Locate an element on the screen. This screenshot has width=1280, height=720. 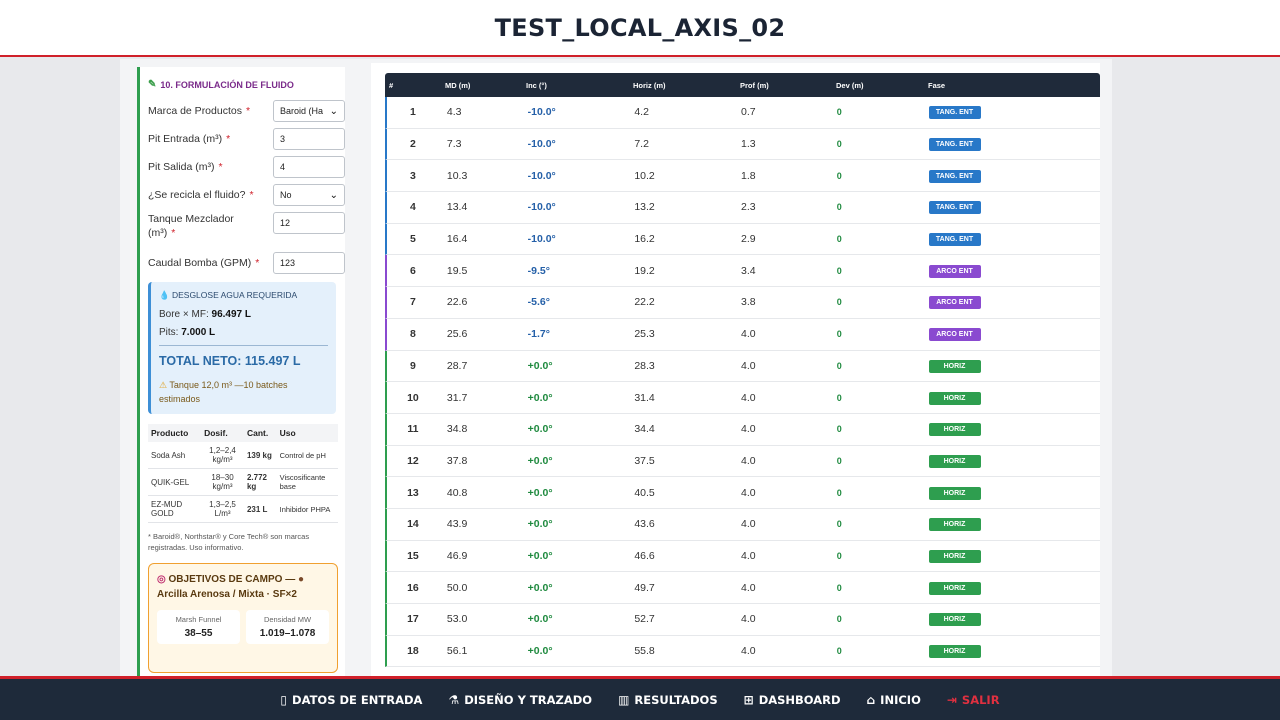
batches-warning: ⚠ Tanque 12,0 m³ —10 batches estimados is located at coordinates (243, 392).